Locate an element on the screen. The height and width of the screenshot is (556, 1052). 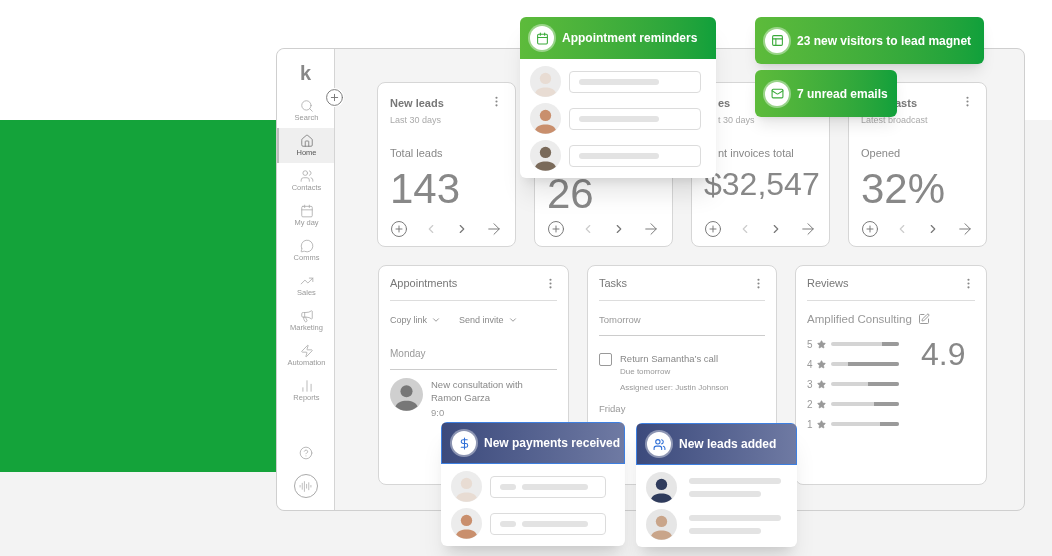
rating-label: 3 is located at coordinates (810, 384).